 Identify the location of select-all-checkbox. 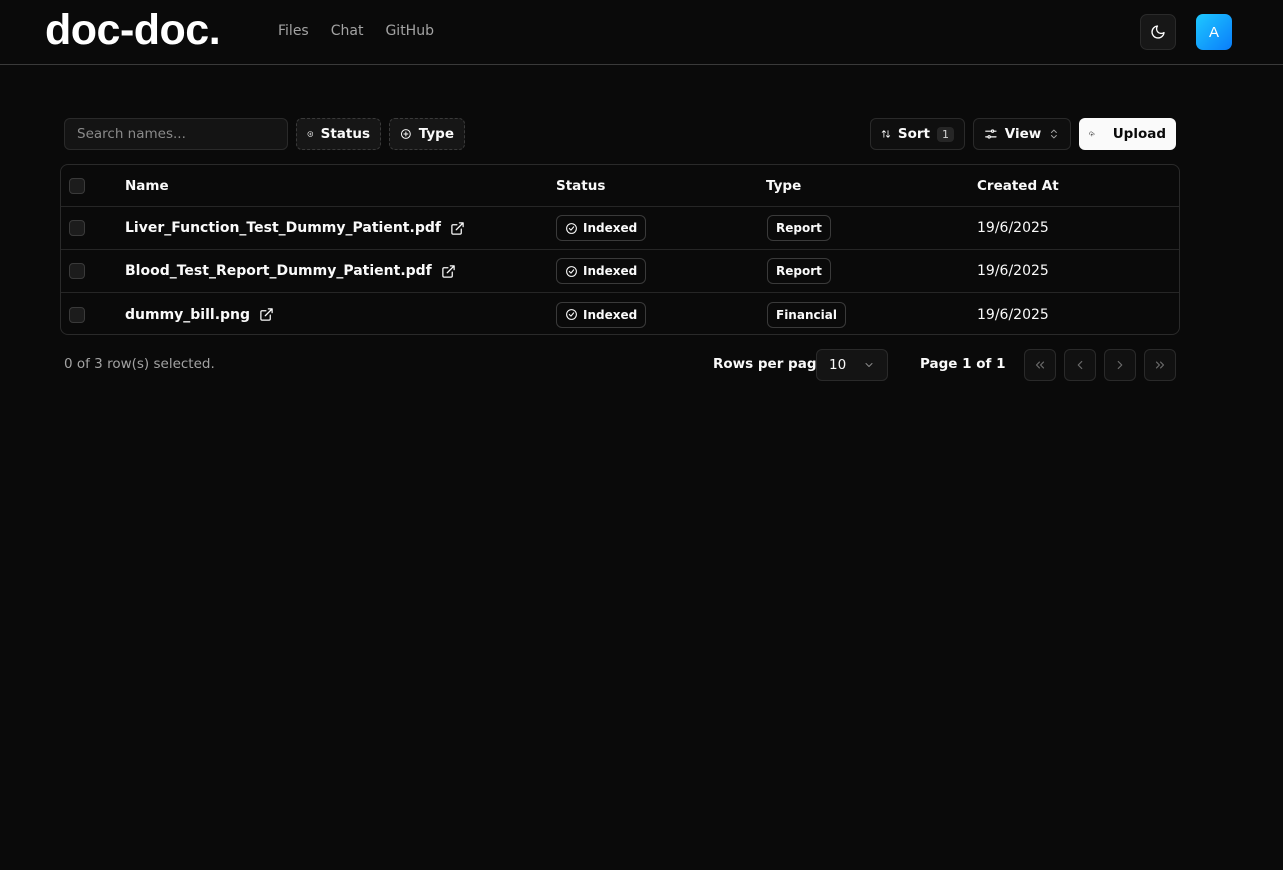
(77, 185).